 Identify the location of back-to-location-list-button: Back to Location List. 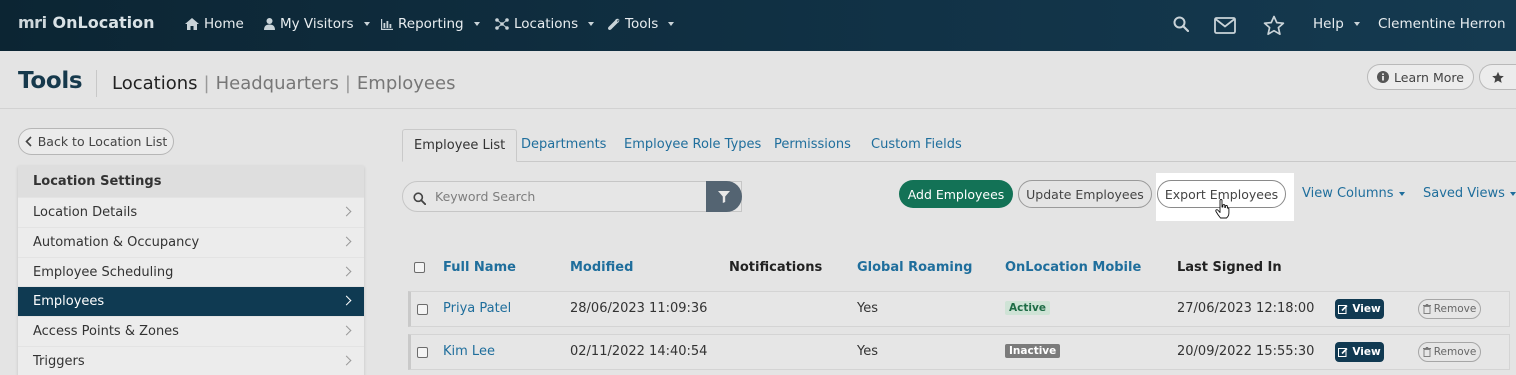
(96, 141).